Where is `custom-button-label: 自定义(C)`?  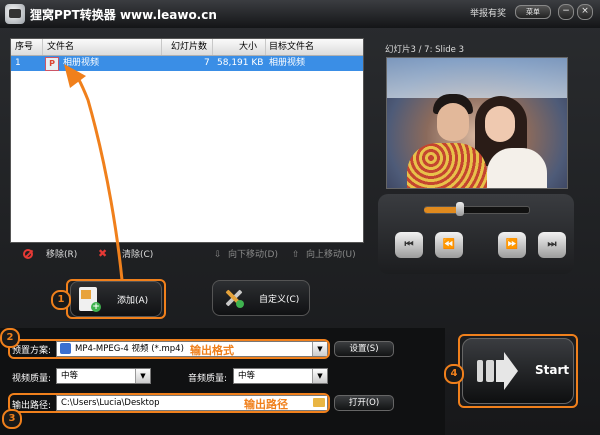 custom-button-label: 自定义(C) is located at coordinates (279, 300).